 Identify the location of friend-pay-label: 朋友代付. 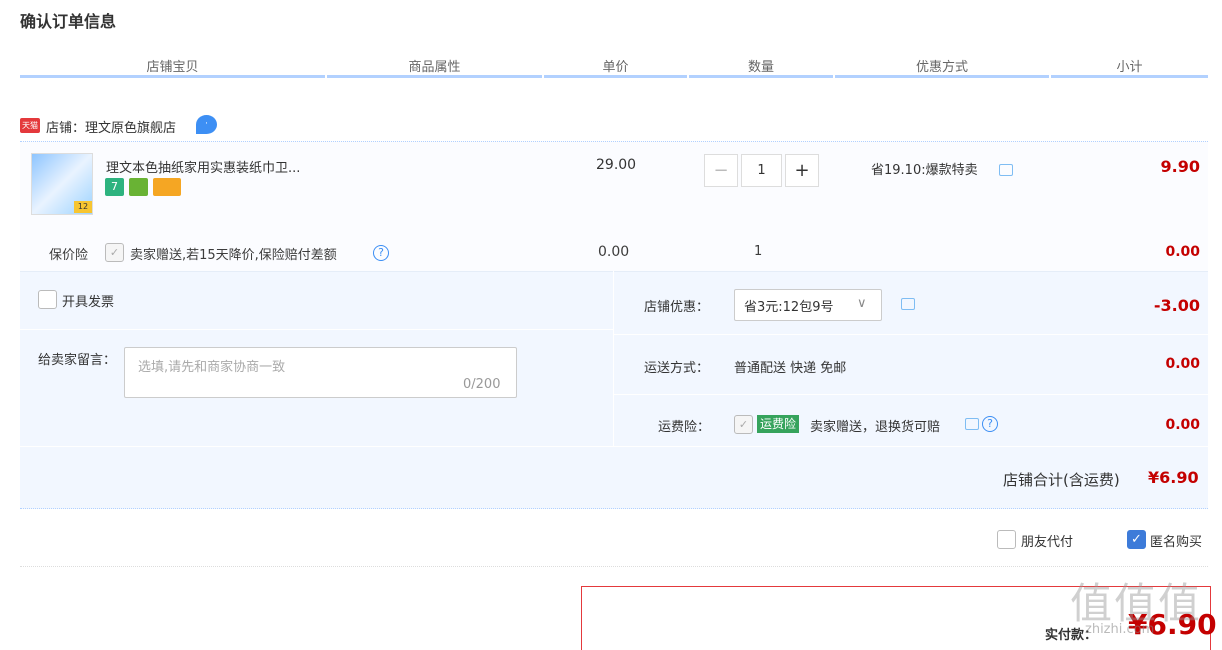
(1047, 542).